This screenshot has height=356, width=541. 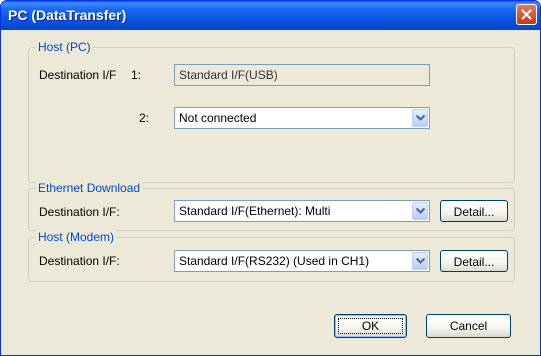 I want to click on host-pc-destination-label: Destination I/F, so click(x=78, y=75).